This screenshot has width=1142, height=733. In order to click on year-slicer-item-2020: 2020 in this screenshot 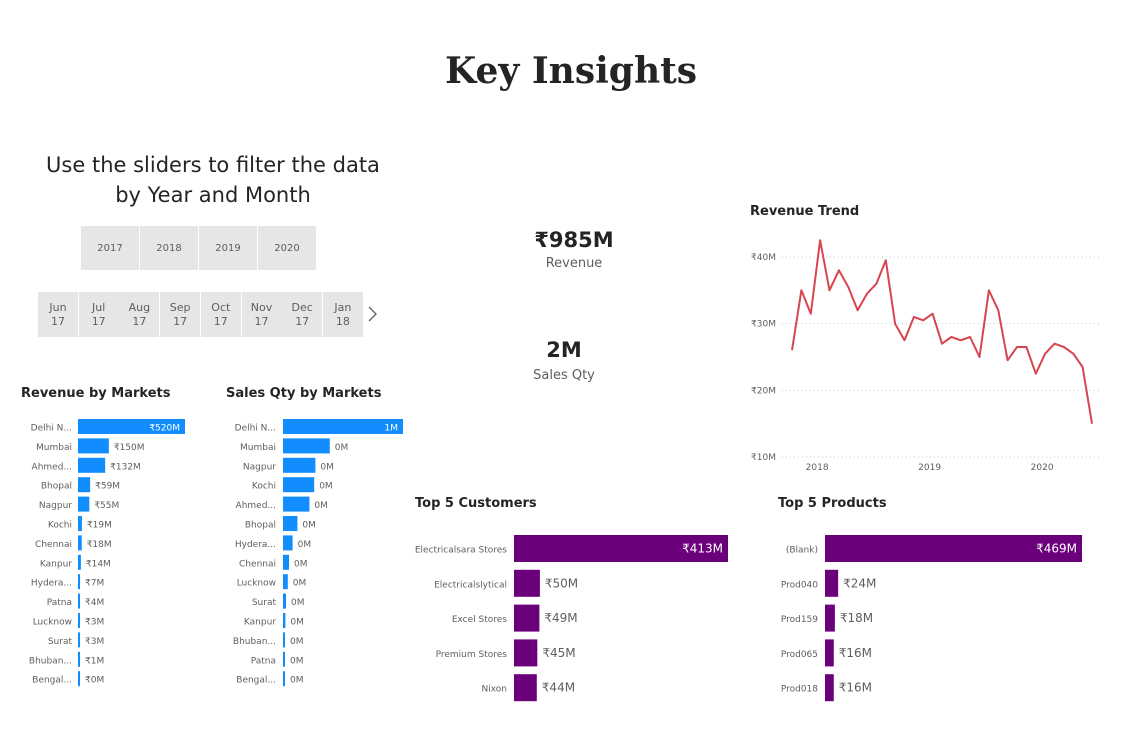, I will do `click(287, 248)`.